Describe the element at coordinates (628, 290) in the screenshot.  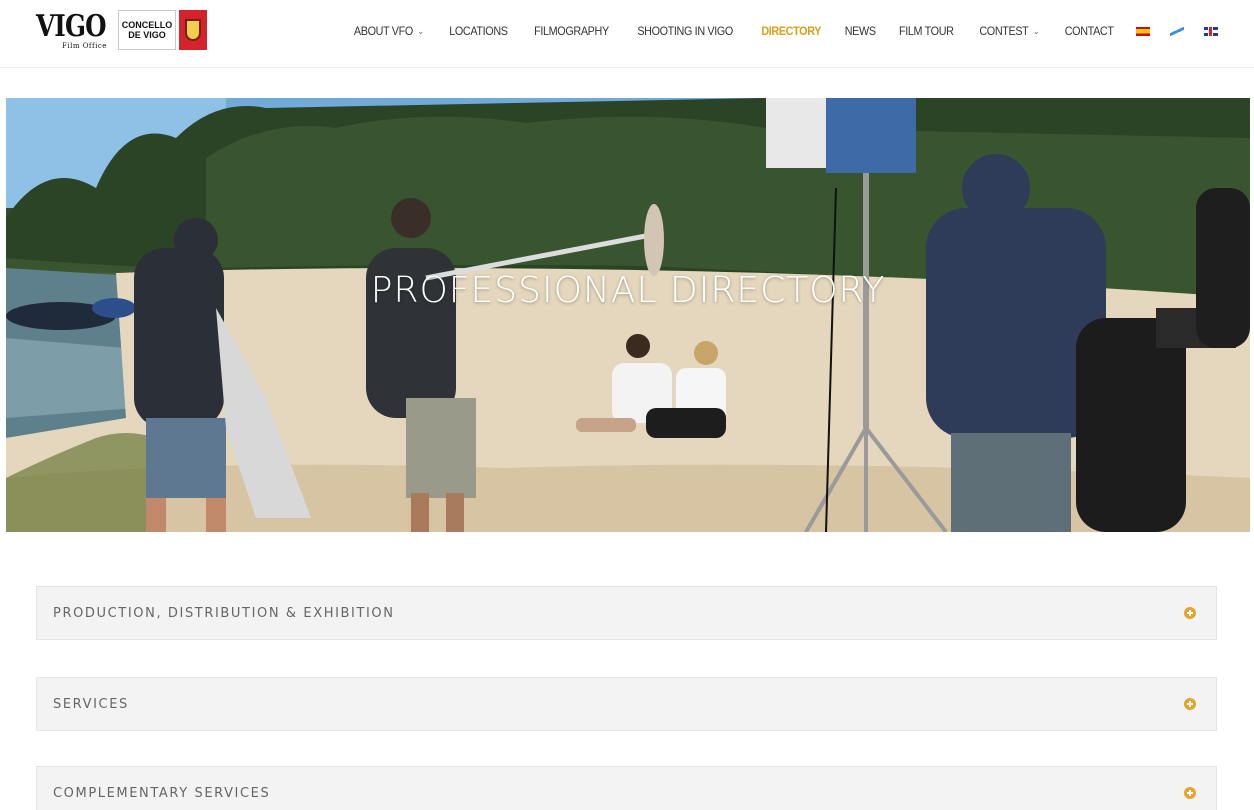
I see `hero-title: PROFESSIONAL DIRECTORY` at that location.